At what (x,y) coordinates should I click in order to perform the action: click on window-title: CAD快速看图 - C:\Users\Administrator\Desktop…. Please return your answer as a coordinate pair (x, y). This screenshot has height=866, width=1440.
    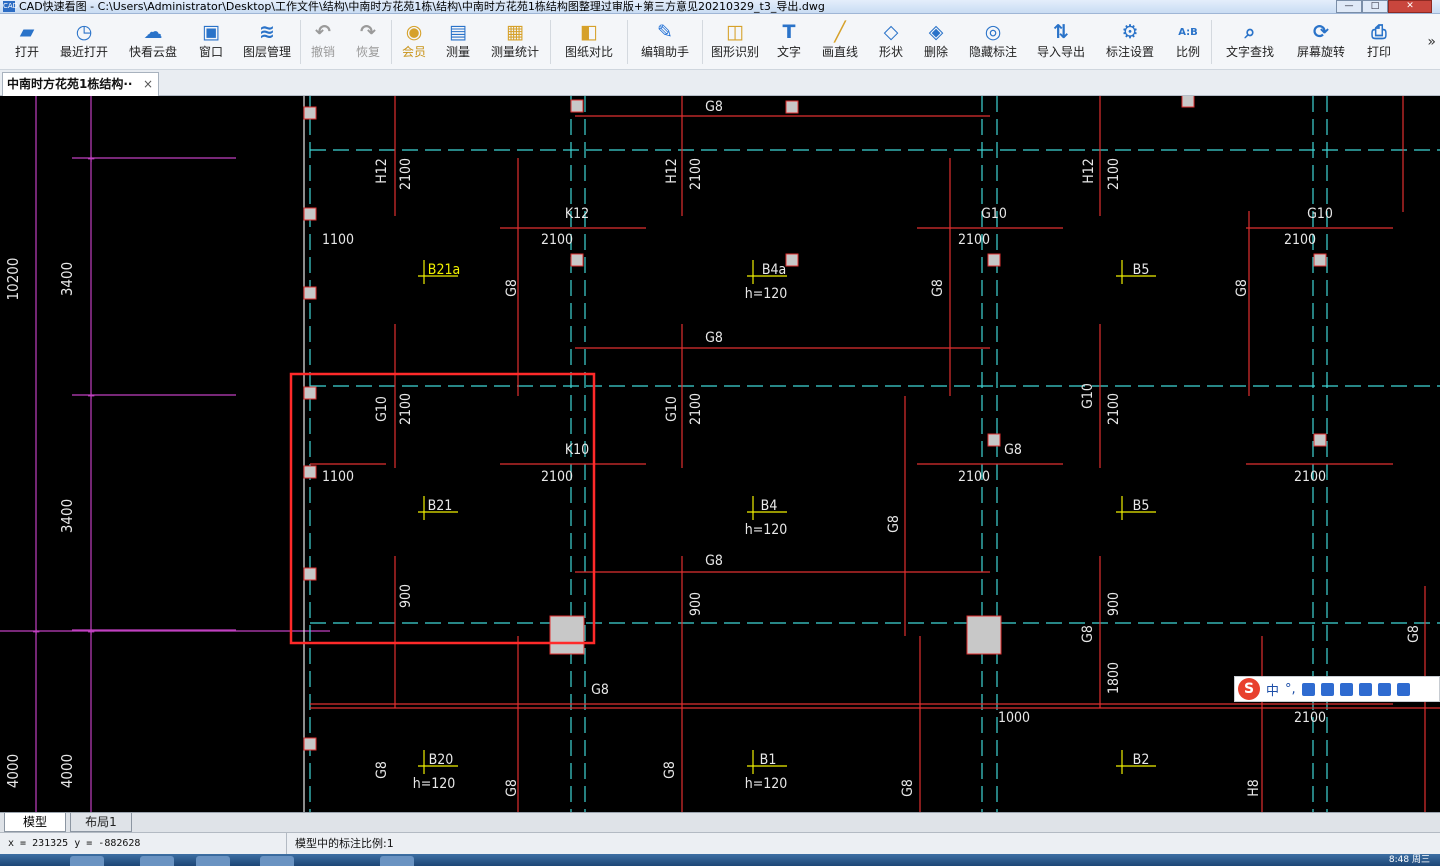
    Looking at the image, I should click on (422, 6).